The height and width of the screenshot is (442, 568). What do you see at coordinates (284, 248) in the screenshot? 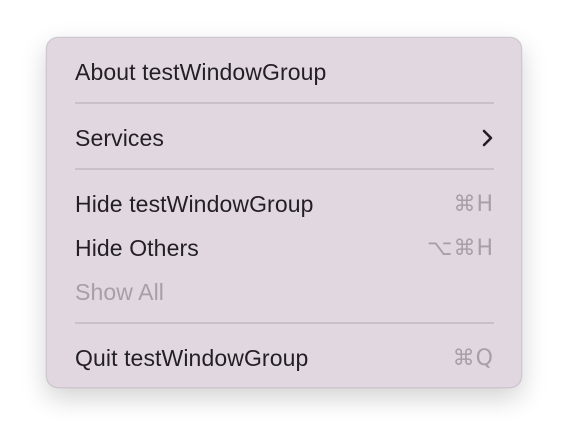
I see `menu-item-hide-others: Hide Others ⌥⌘H` at bounding box center [284, 248].